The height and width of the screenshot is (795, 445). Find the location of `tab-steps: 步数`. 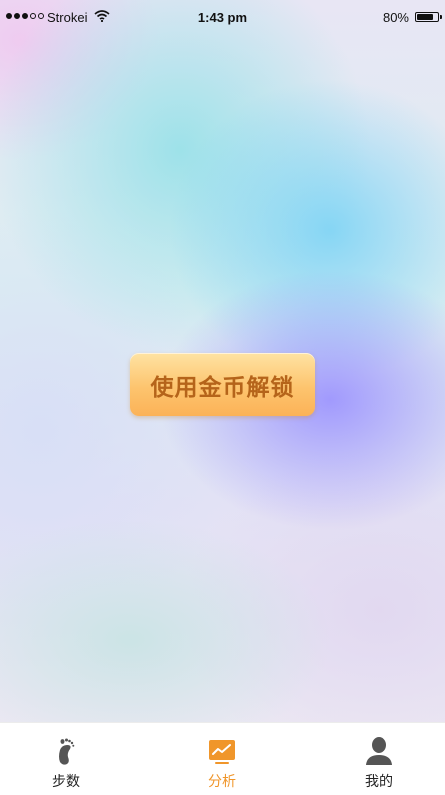

tab-steps: 步数 is located at coordinates (66, 759).